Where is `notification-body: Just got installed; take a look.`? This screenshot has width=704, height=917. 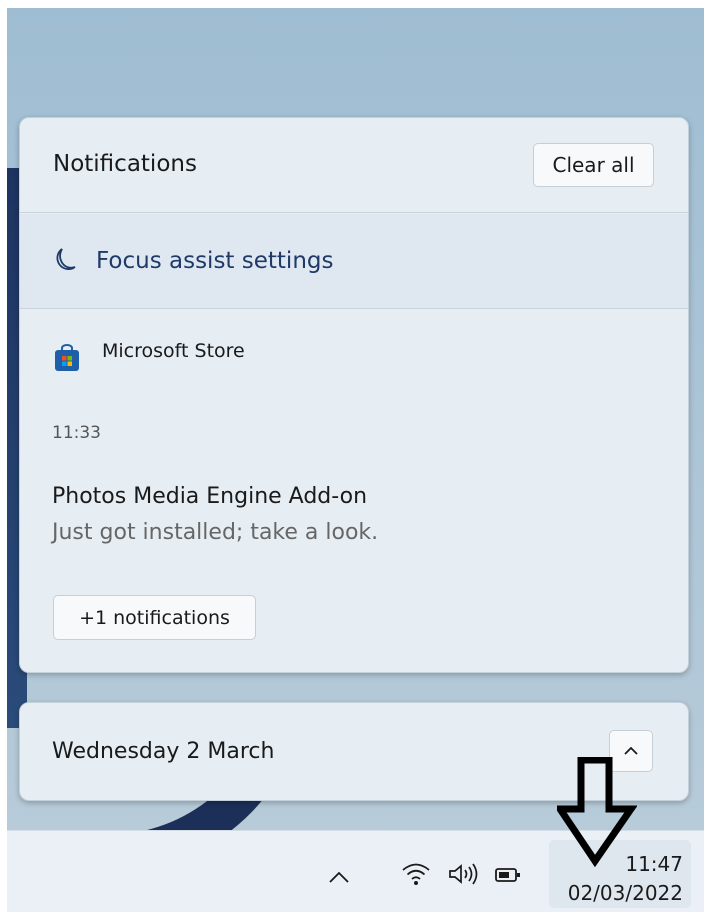 notification-body: Just got installed; take a look. is located at coordinates (215, 532).